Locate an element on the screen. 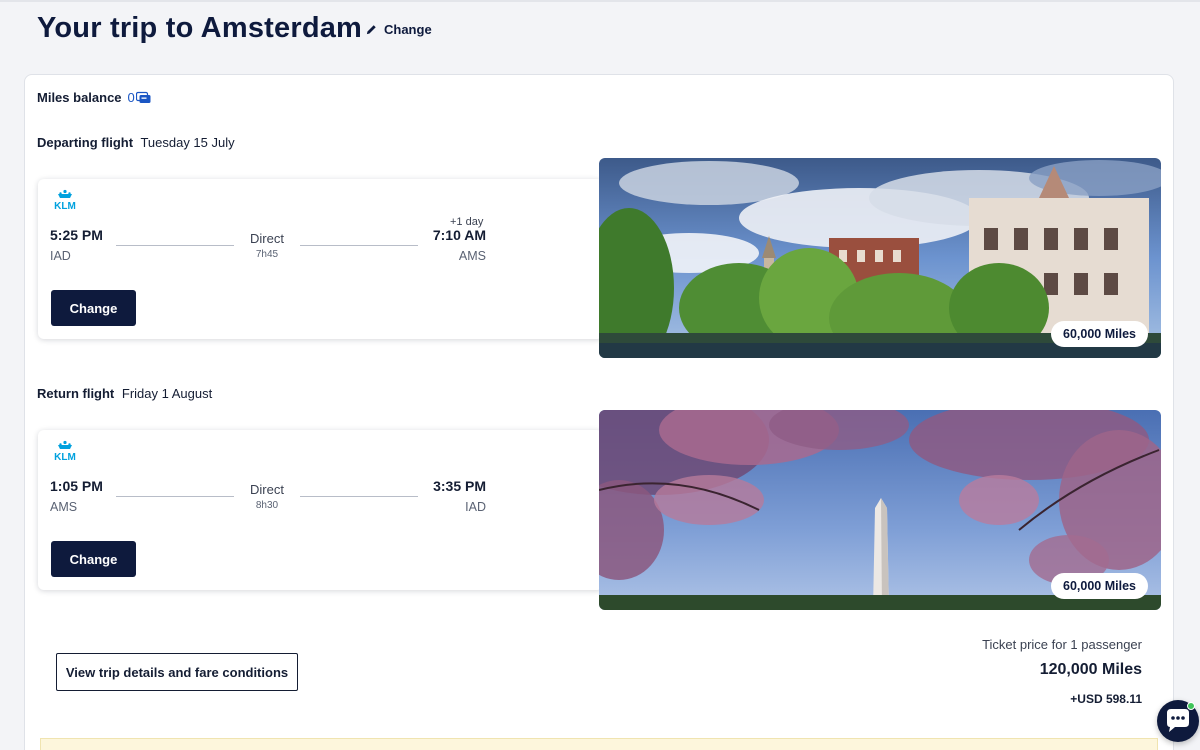 The width and height of the screenshot is (1200, 750). page-title: Your trip to Amsterdam is located at coordinates (200, 28).